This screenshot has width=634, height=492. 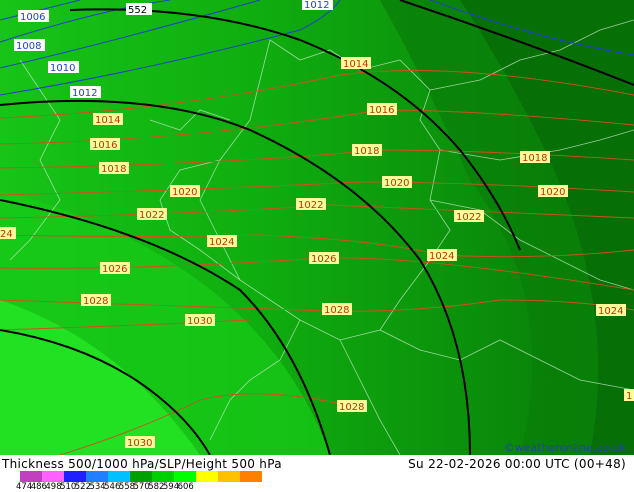 I want to click on svg-text: 552, so click(x=137, y=10).